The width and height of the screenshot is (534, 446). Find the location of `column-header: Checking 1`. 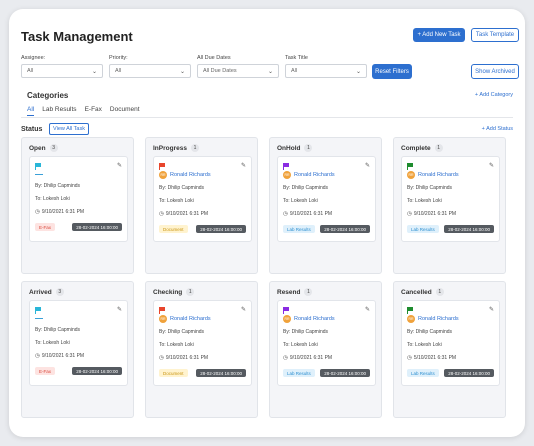

column-header: Checking 1 is located at coordinates (174, 292).